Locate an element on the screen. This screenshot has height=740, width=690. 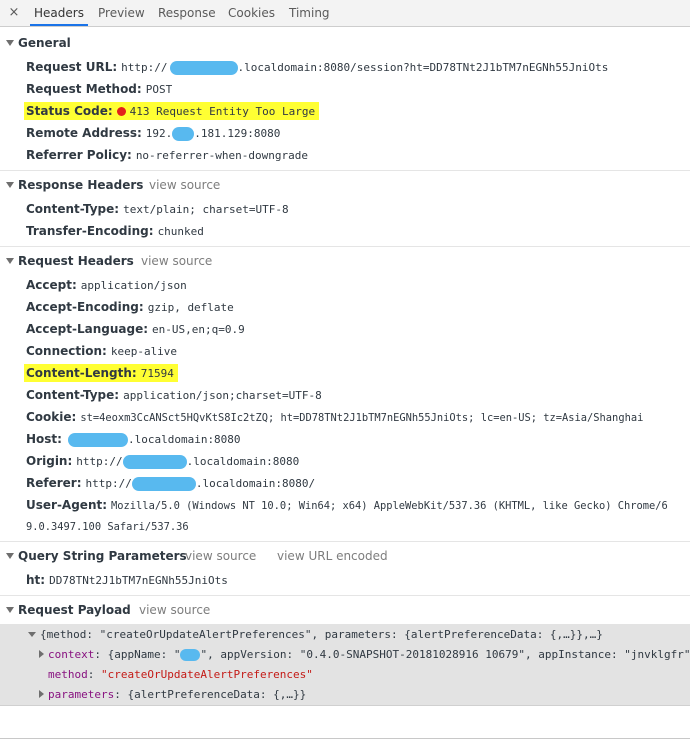
header-key: Content-Length: is located at coordinates (81, 373).